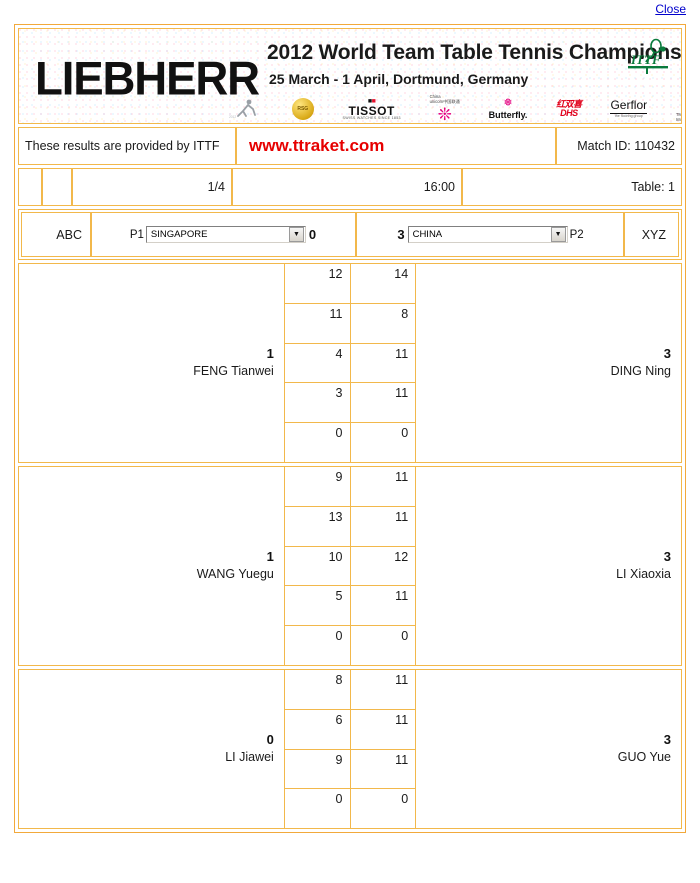  I want to click on game-score-grid: 8 11 6 11 9 11 0 0, so click(350, 749).